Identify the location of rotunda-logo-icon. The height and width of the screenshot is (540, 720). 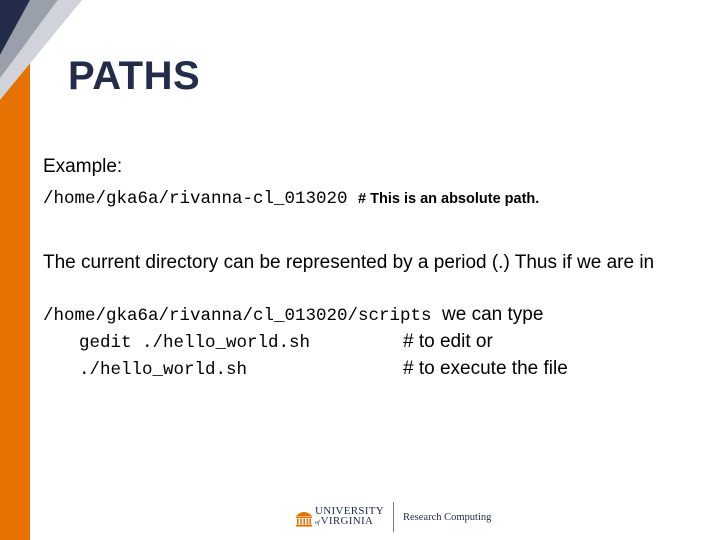
(304, 519).